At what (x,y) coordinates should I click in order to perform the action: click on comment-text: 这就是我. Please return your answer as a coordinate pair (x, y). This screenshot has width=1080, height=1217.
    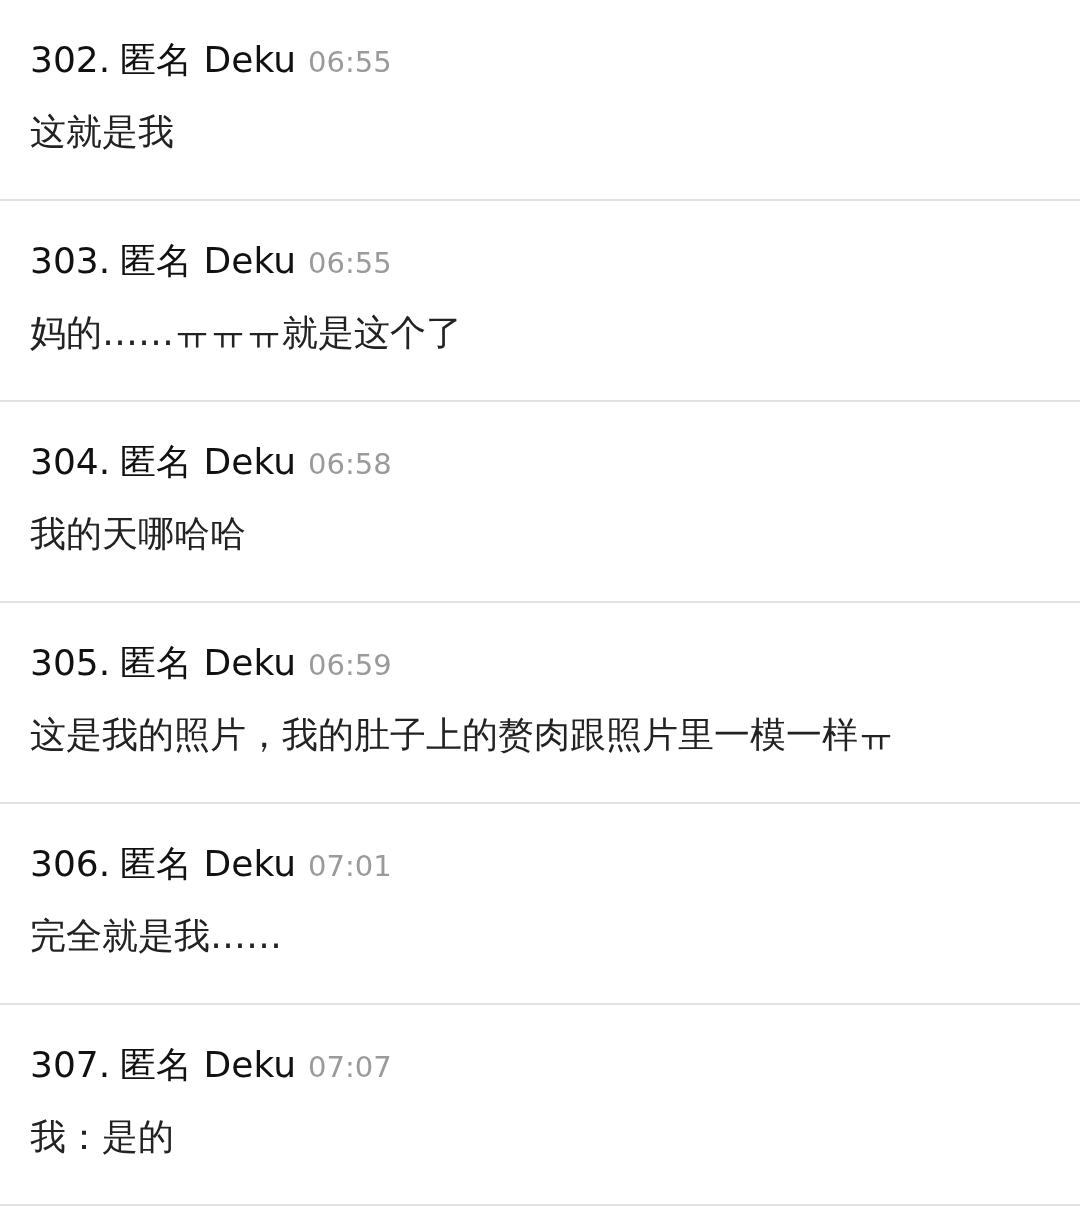
    Looking at the image, I should click on (102, 132).